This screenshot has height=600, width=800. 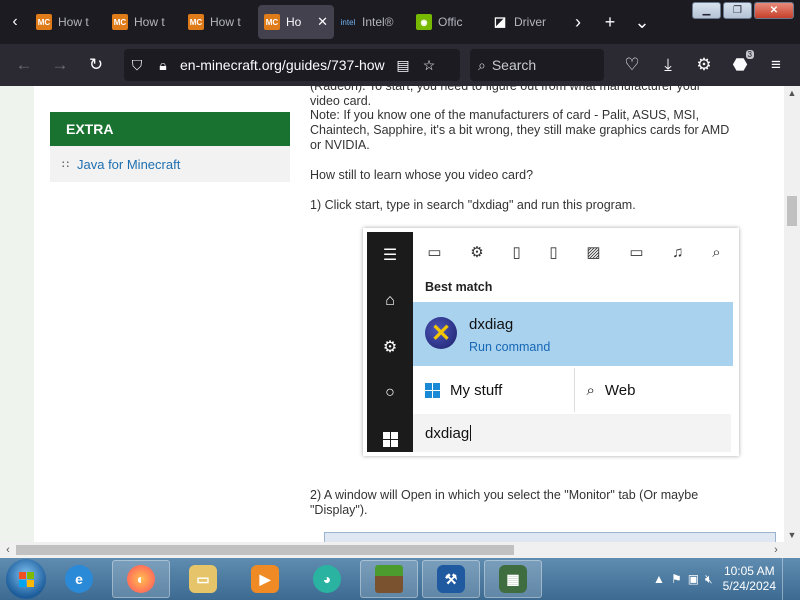 I want to click on system-tray: ▲ ⚑ ▣ 🔇︎ 10:05 AM 5/24/2024, so click(x=726, y=579).